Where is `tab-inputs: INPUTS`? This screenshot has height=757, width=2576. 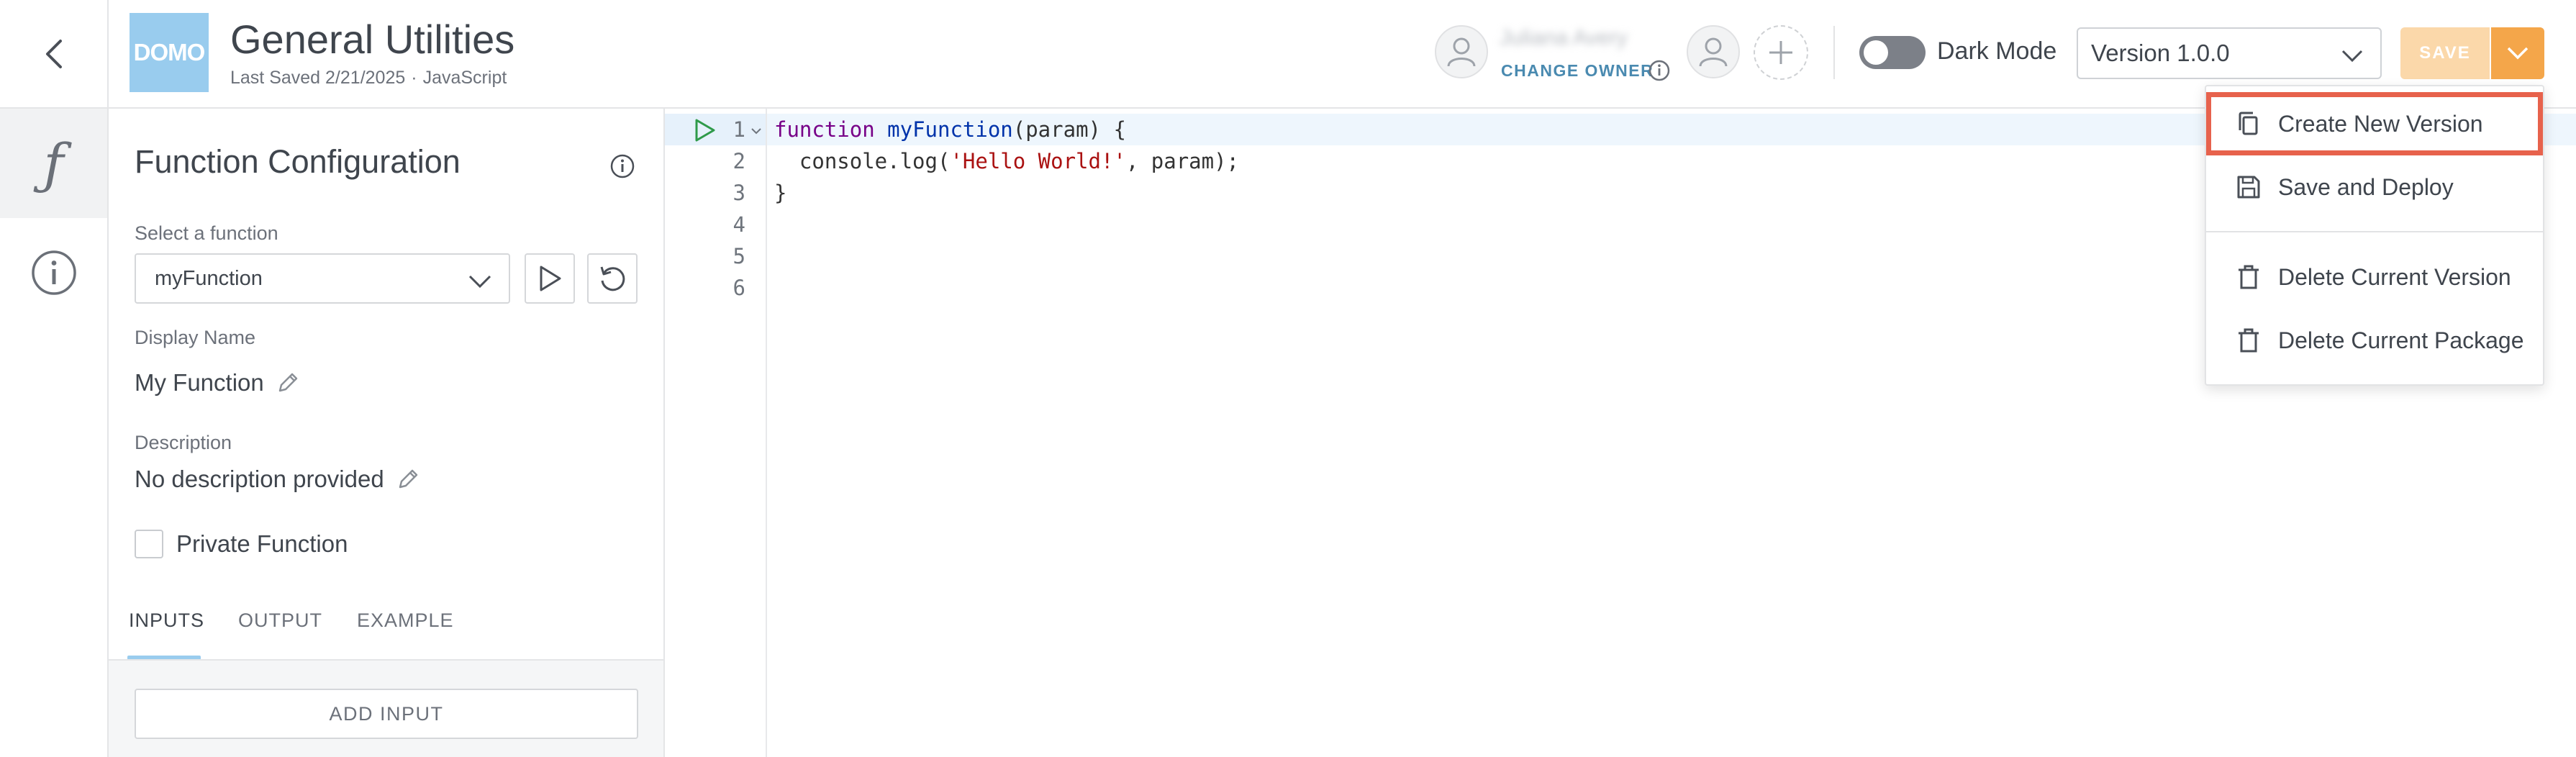
tab-inputs: INPUTS is located at coordinates (166, 620).